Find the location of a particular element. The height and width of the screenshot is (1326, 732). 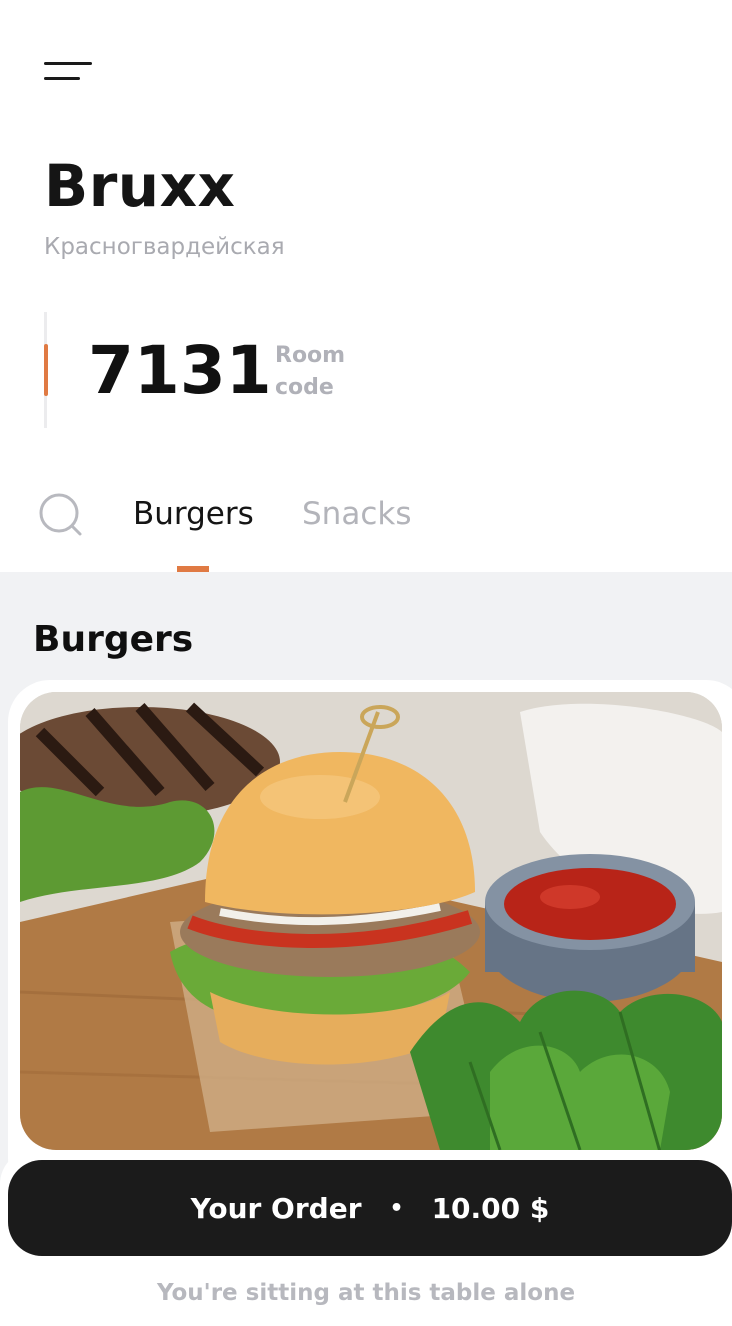

room-code-accent-bar is located at coordinates (46, 370).